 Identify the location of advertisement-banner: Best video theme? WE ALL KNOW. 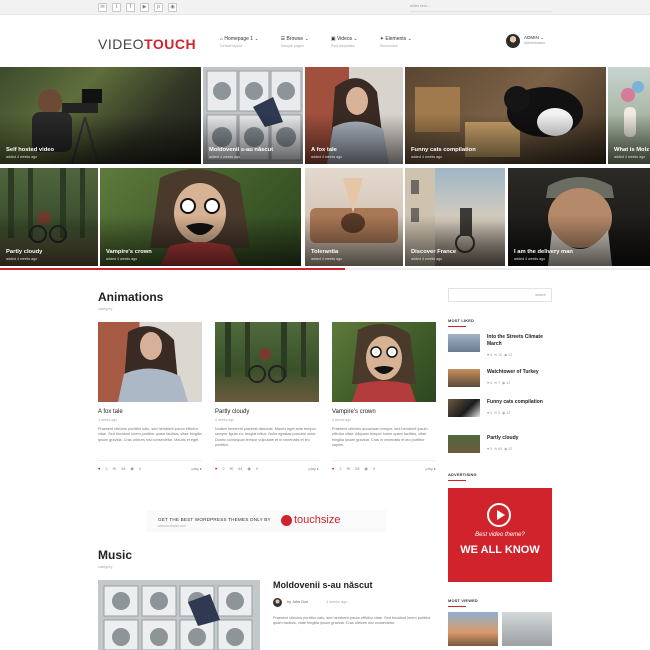
(500, 535).